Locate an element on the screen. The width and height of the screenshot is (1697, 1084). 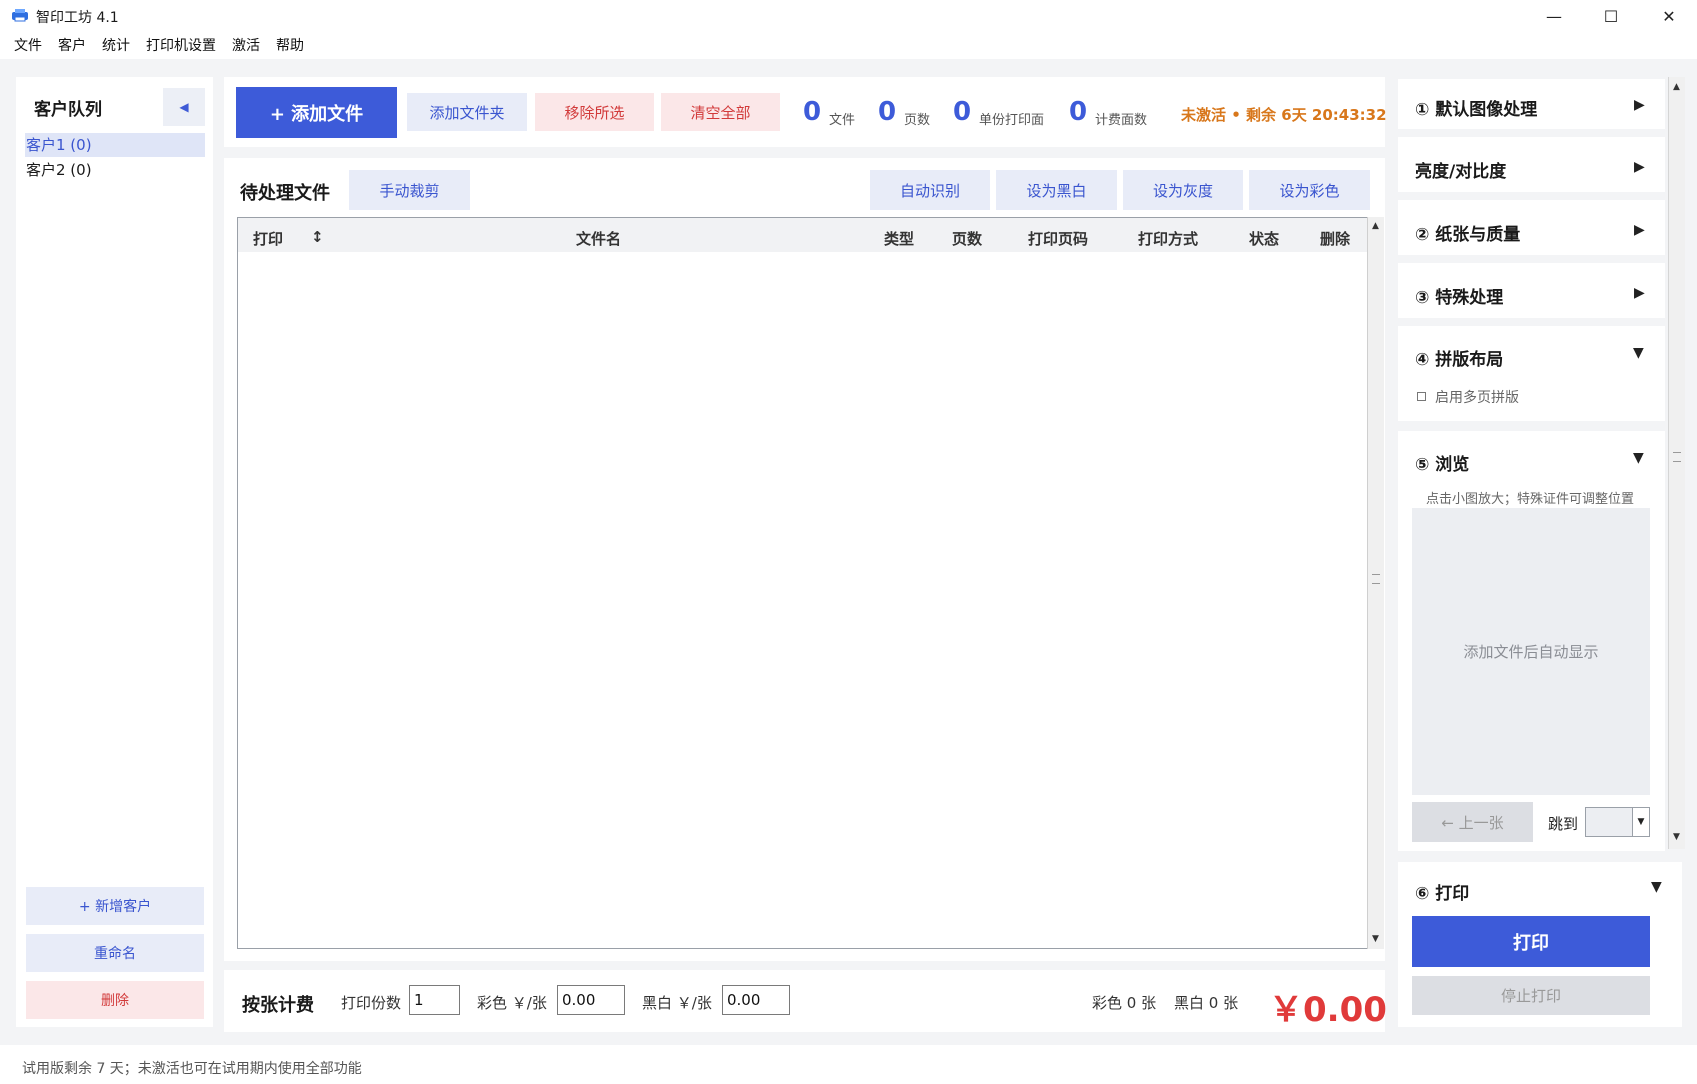
billed-sides-value: 0 is located at coordinates (1078, 112).